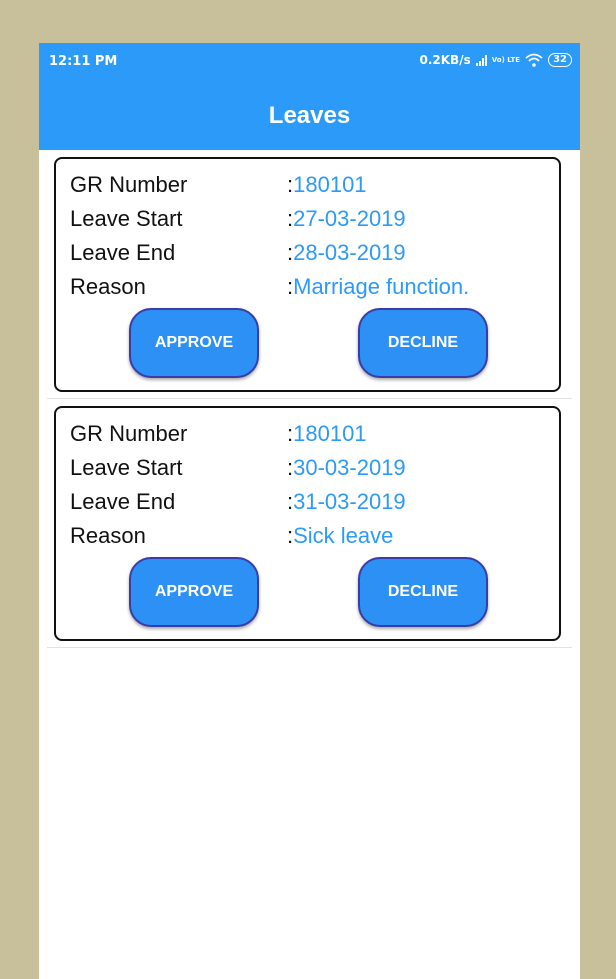  I want to click on network-speed: 0.2KB/s, so click(445, 60).